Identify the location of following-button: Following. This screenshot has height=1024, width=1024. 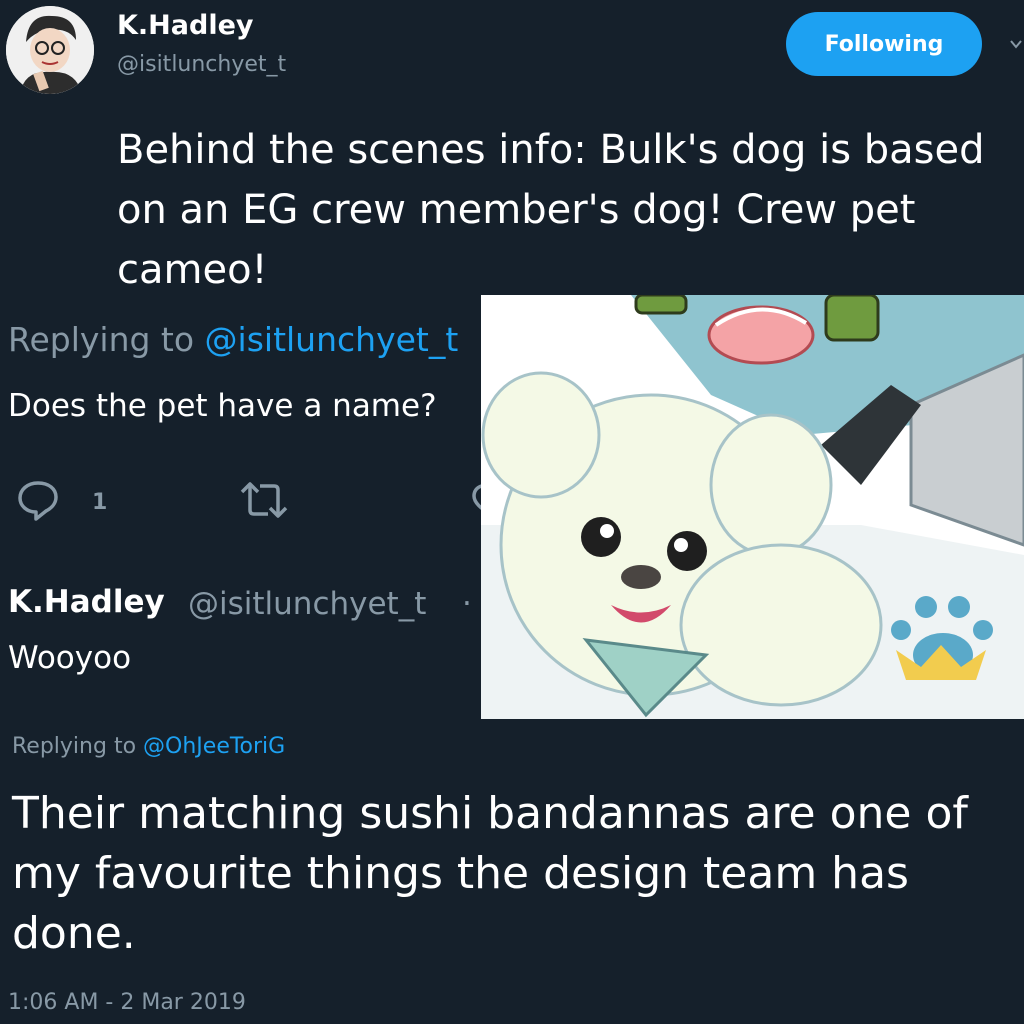
(884, 44).